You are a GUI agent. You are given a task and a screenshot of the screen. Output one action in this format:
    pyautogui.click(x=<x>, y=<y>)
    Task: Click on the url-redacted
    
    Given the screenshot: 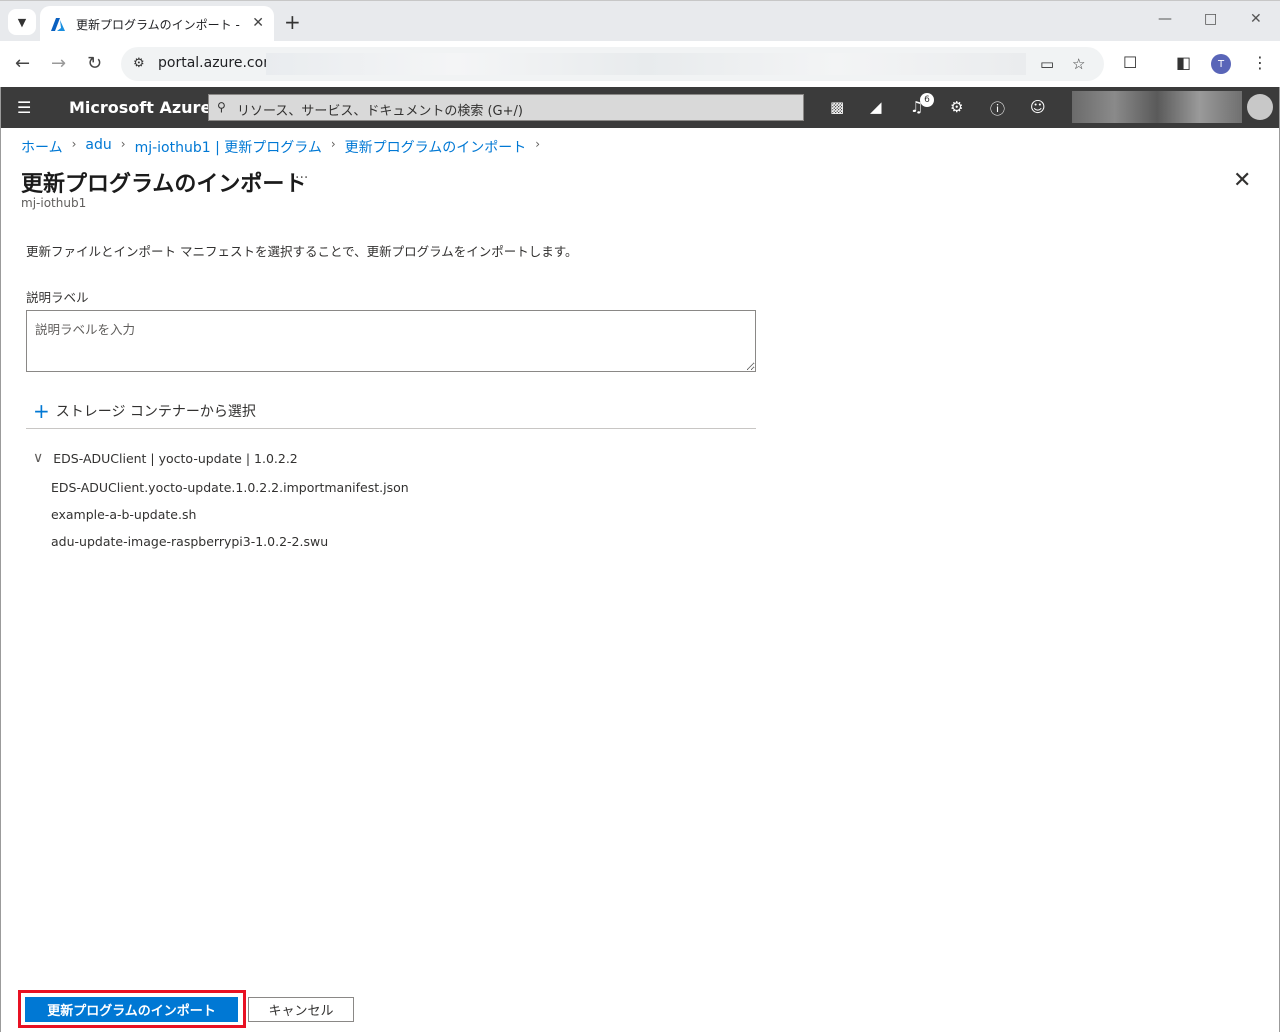 What is the action you would take?
    pyautogui.click(x=646, y=64)
    